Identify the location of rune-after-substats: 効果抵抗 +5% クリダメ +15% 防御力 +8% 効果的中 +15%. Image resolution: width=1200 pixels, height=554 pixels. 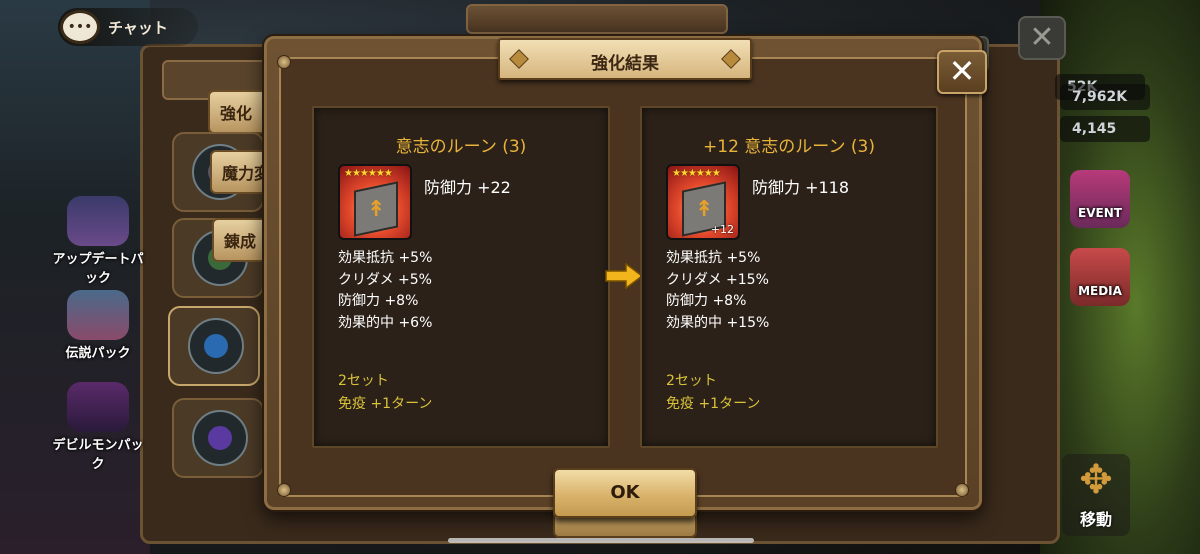
(717, 291).